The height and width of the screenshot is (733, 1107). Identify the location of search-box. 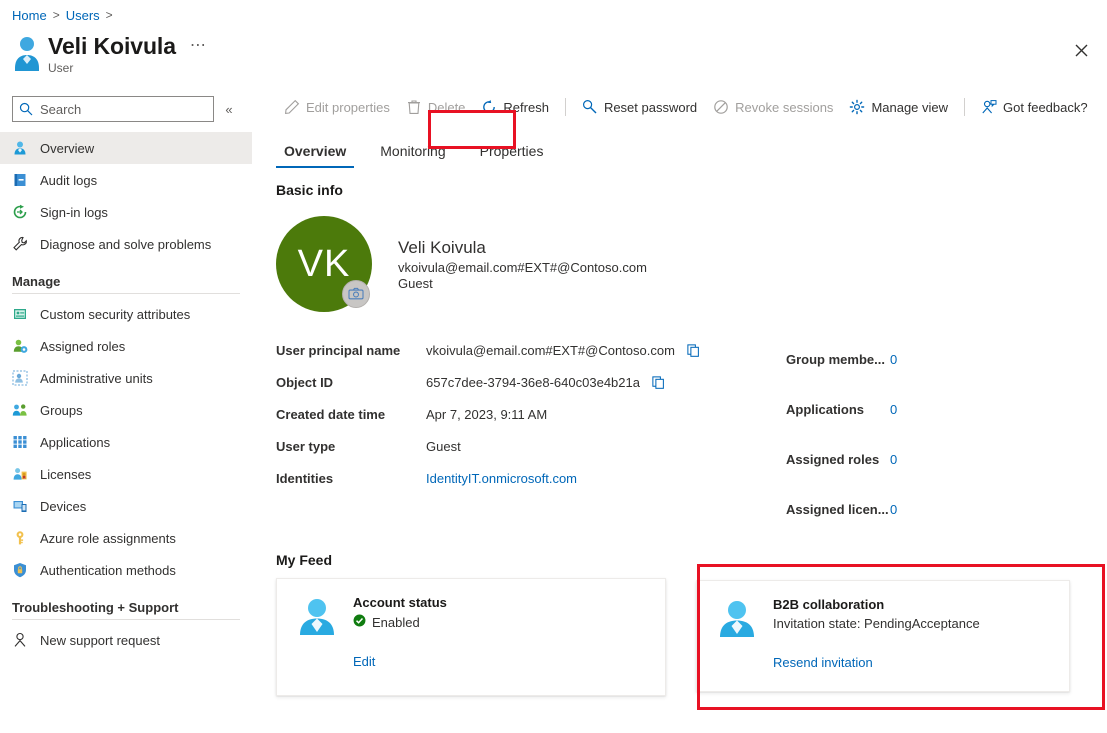
(113, 109).